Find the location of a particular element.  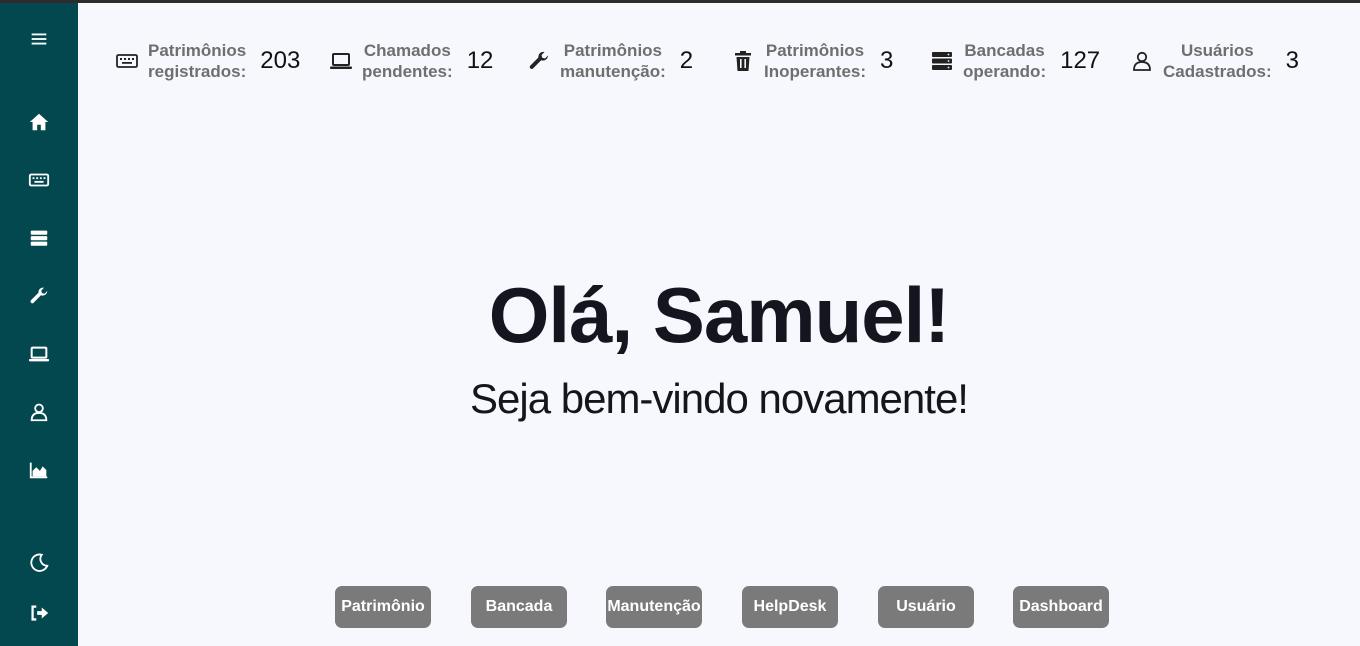

sidebar-item-usuario is located at coordinates (39, 412).